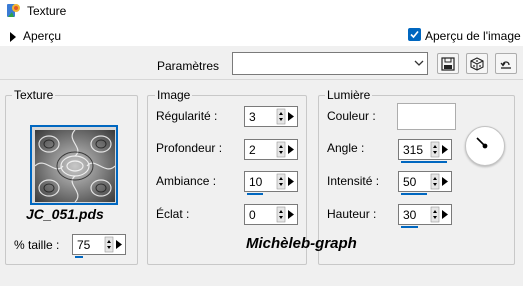 The image size is (523, 286). What do you see at coordinates (187, 116) in the screenshot?
I see `regularity-label: Régularité :` at bounding box center [187, 116].